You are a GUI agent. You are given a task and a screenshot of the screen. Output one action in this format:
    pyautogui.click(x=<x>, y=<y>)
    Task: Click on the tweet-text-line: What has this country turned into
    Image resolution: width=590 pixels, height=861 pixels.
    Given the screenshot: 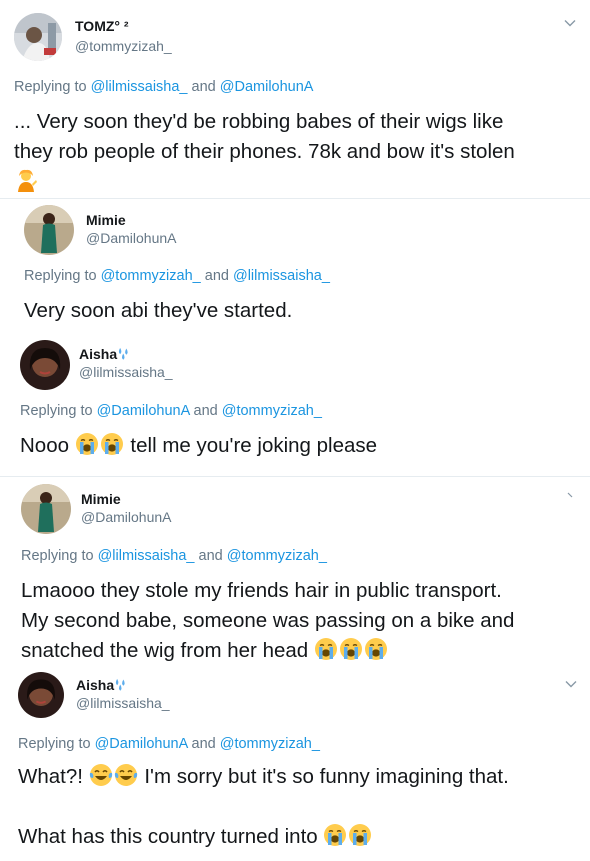 What is the action you would take?
    pyautogui.click(x=263, y=837)
    